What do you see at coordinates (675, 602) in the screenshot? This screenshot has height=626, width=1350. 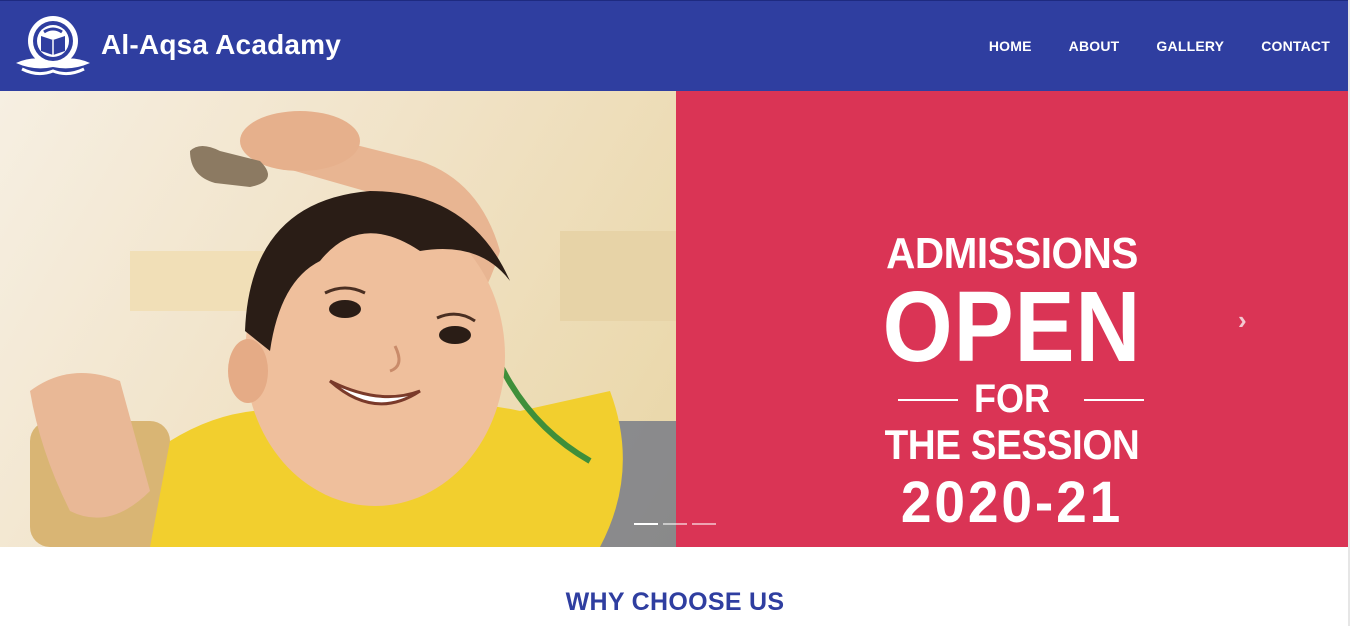 I see `section-heading: WHY CHOOSE US` at bounding box center [675, 602].